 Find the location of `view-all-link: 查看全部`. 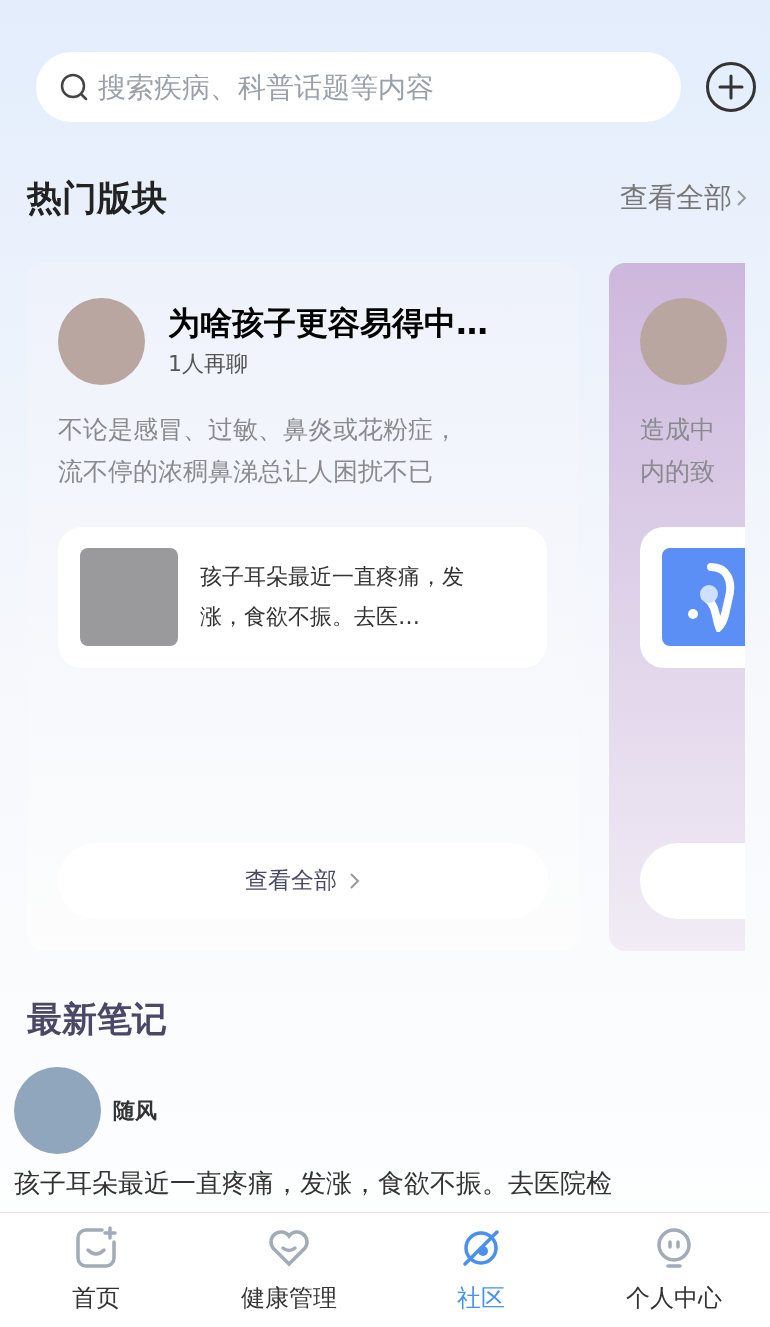

view-all-link: 查看全部 is located at coordinates (684, 198).